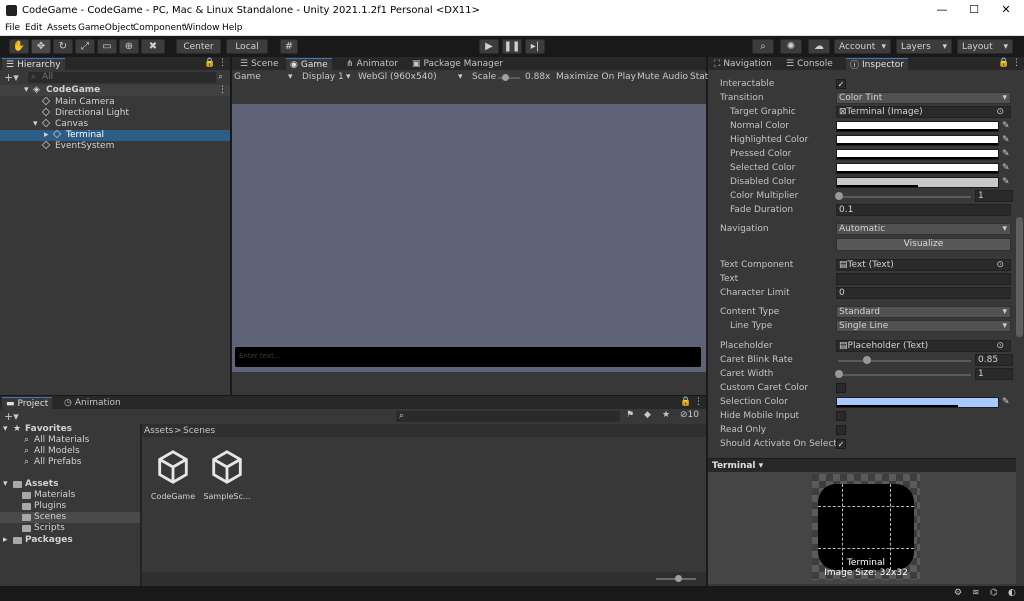  What do you see at coordinates (115, 146) in the screenshot?
I see `hierarchy-item-eventsystem: EventSystem` at bounding box center [115, 146].